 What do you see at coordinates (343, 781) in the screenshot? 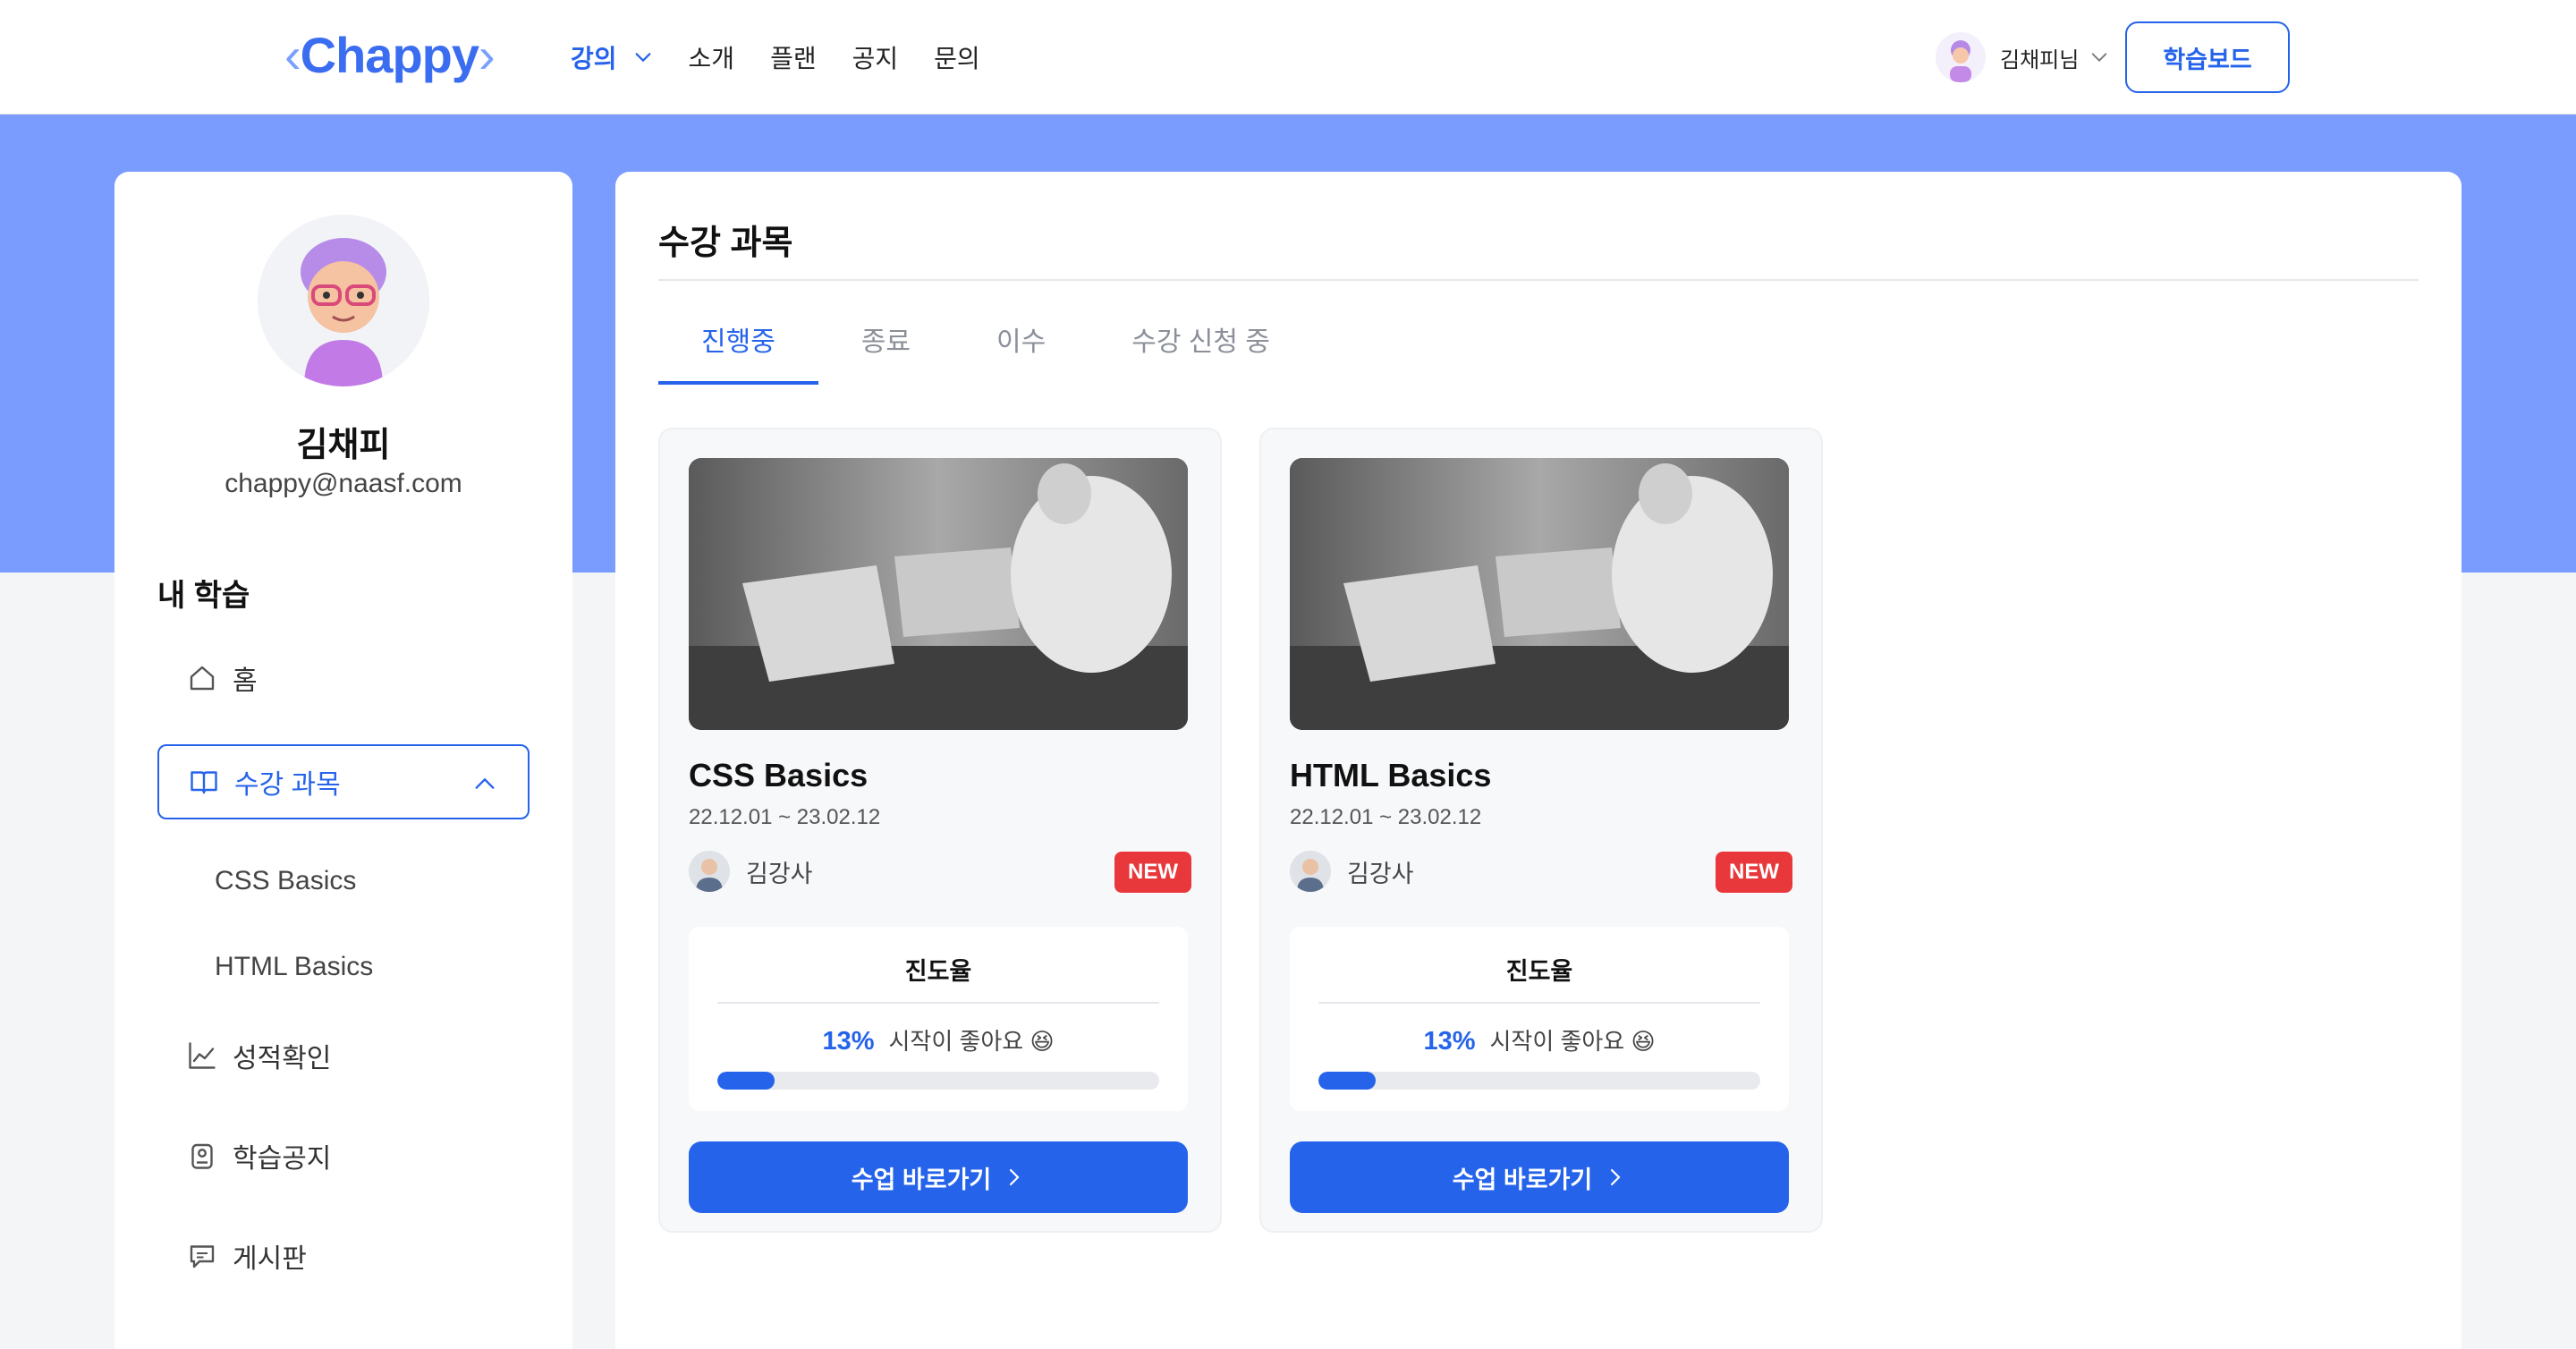
I see `sidebar-item-courses: 수강 과목` at bounding box center [343, 781].